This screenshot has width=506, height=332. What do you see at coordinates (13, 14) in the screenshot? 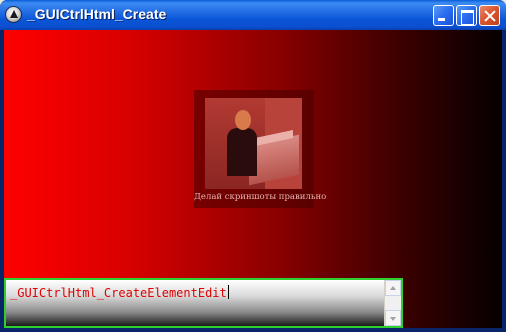
I see `autoit-icon` at bounding box center [13, 14].